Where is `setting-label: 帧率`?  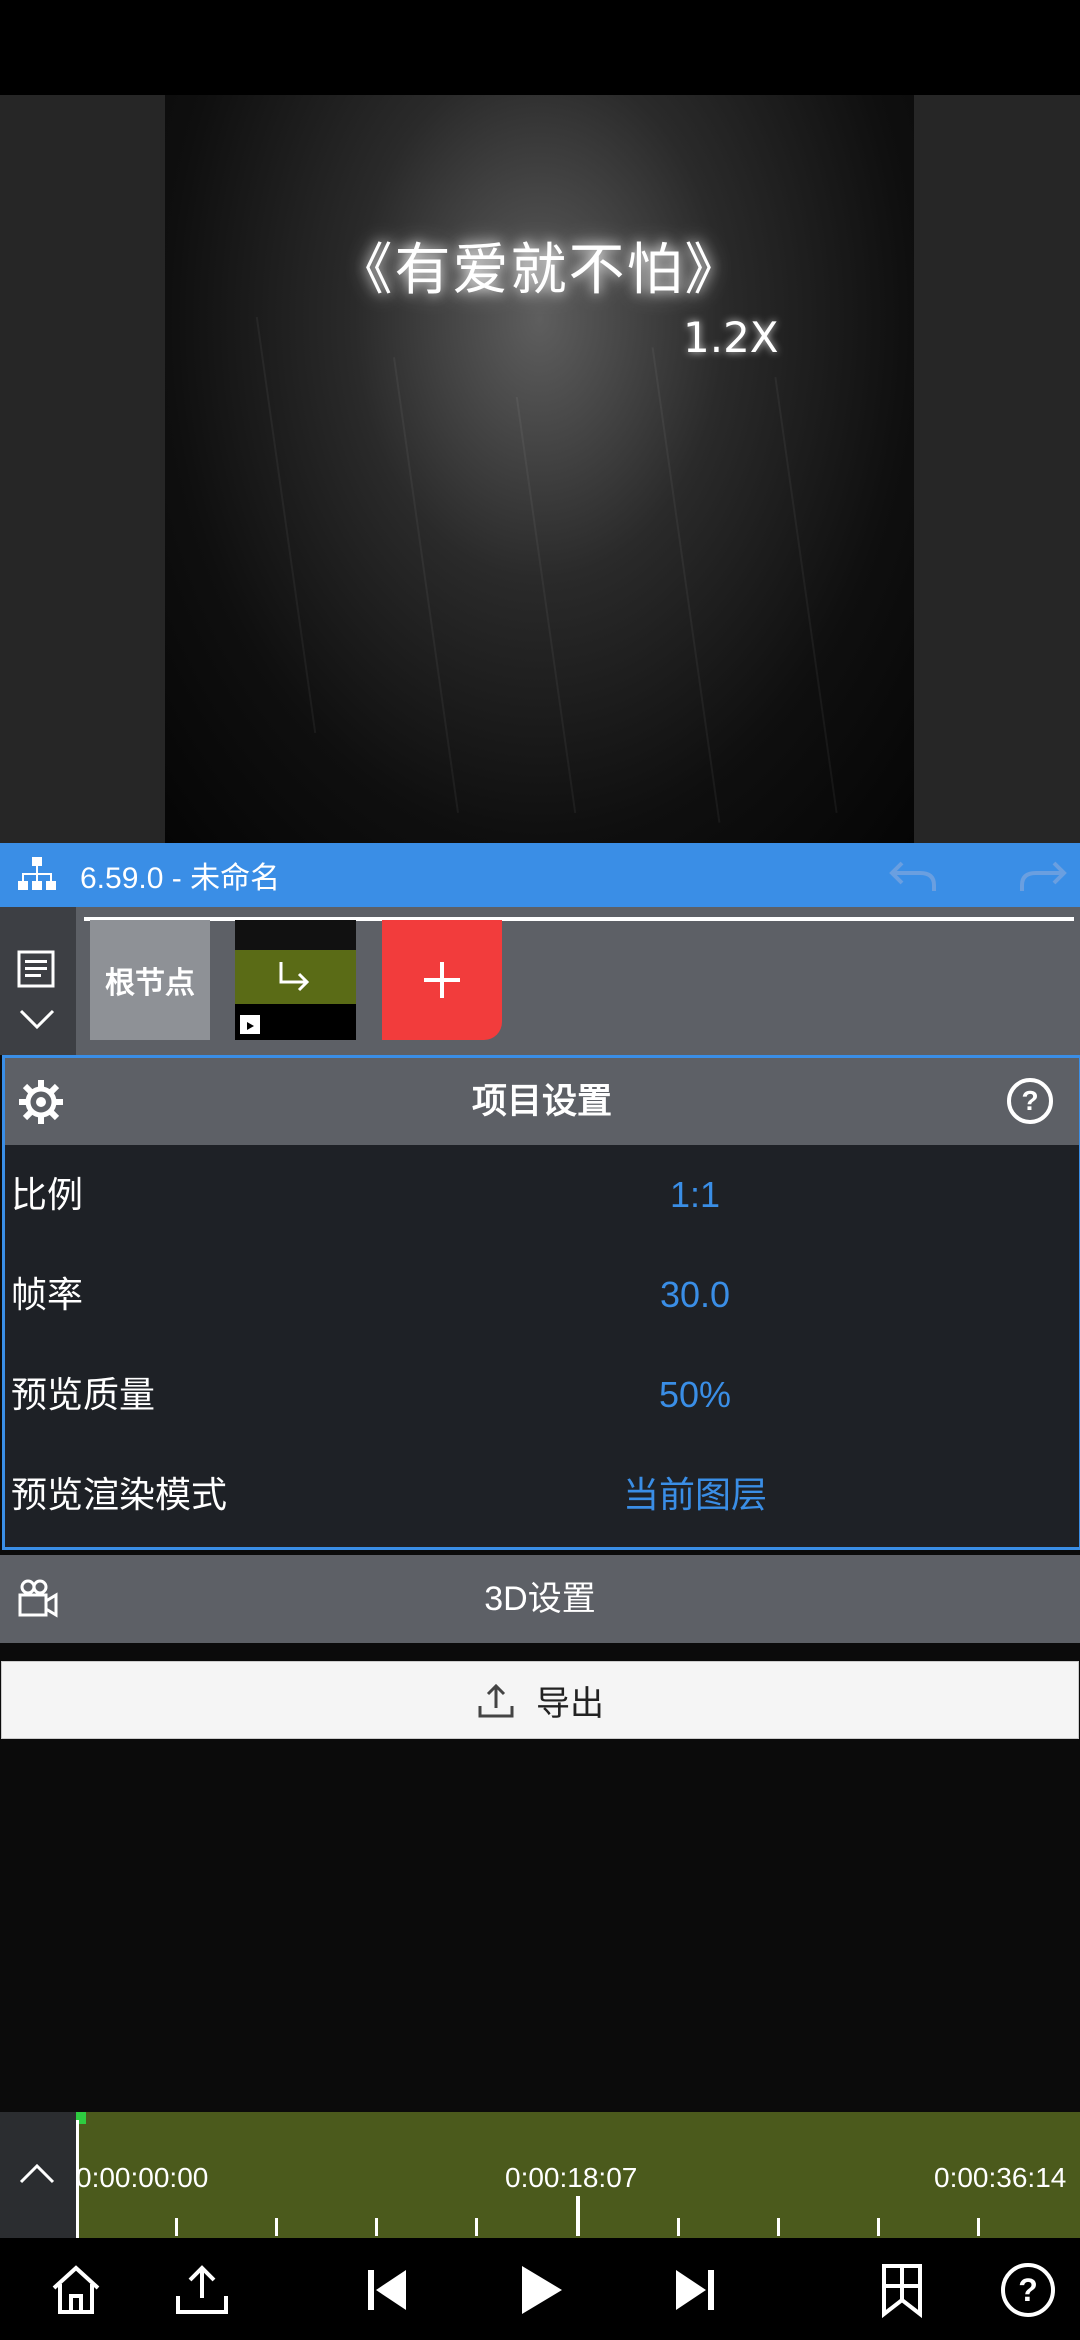 setting-label: 帧率 is located at coordinates (47, 1294).